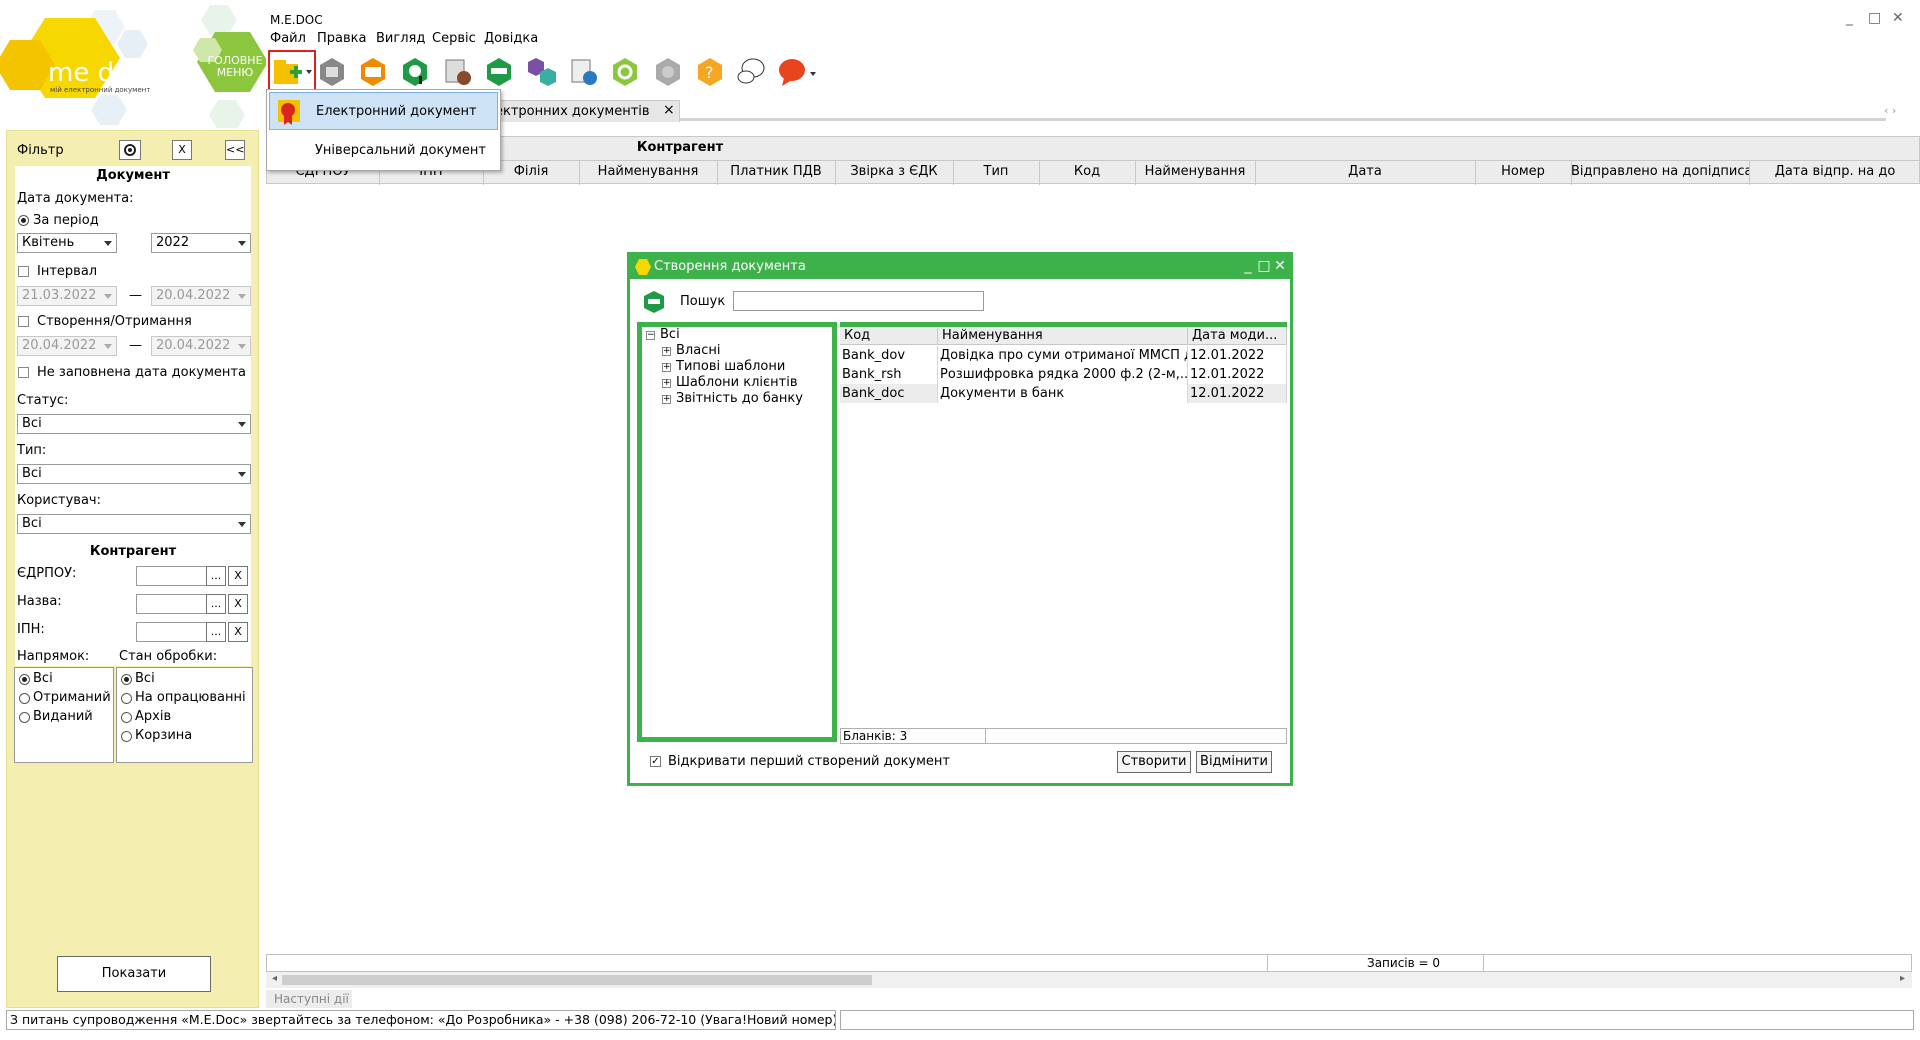 The width and height of the screenshot is (1920, 1040). Describe the element at coordinates (332, 72) in the screenshot. I see `archive-button` at that location.